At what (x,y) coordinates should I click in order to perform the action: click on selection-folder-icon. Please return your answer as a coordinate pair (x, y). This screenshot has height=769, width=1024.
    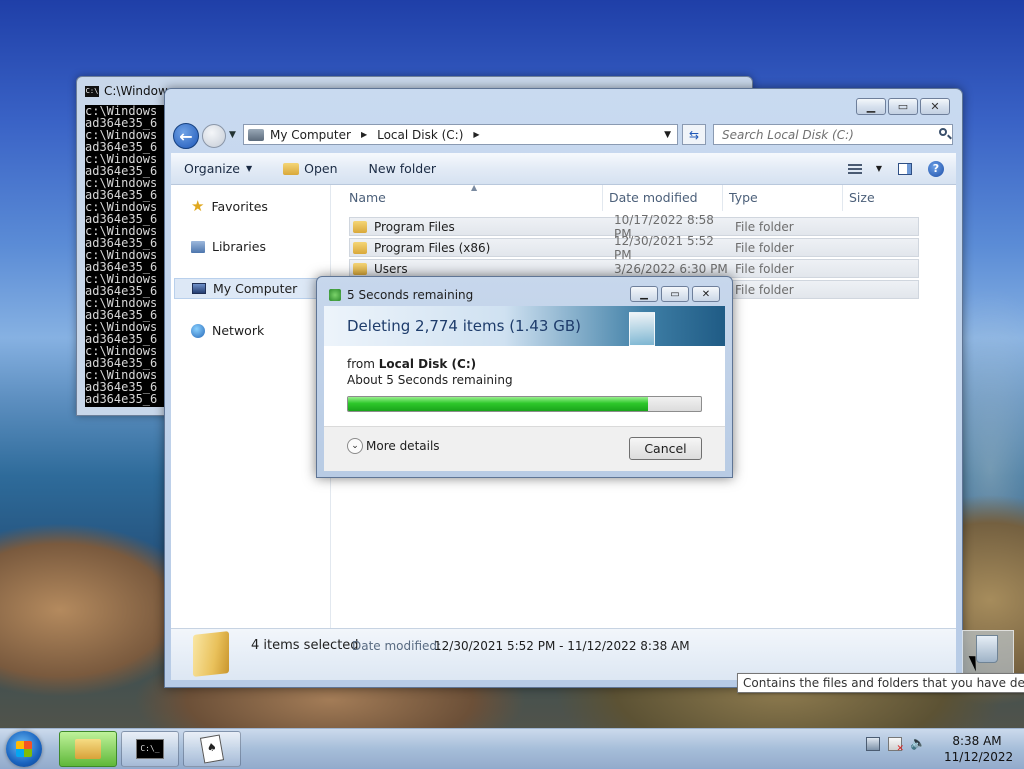
    Looking at the image, I should click on (211, 654).